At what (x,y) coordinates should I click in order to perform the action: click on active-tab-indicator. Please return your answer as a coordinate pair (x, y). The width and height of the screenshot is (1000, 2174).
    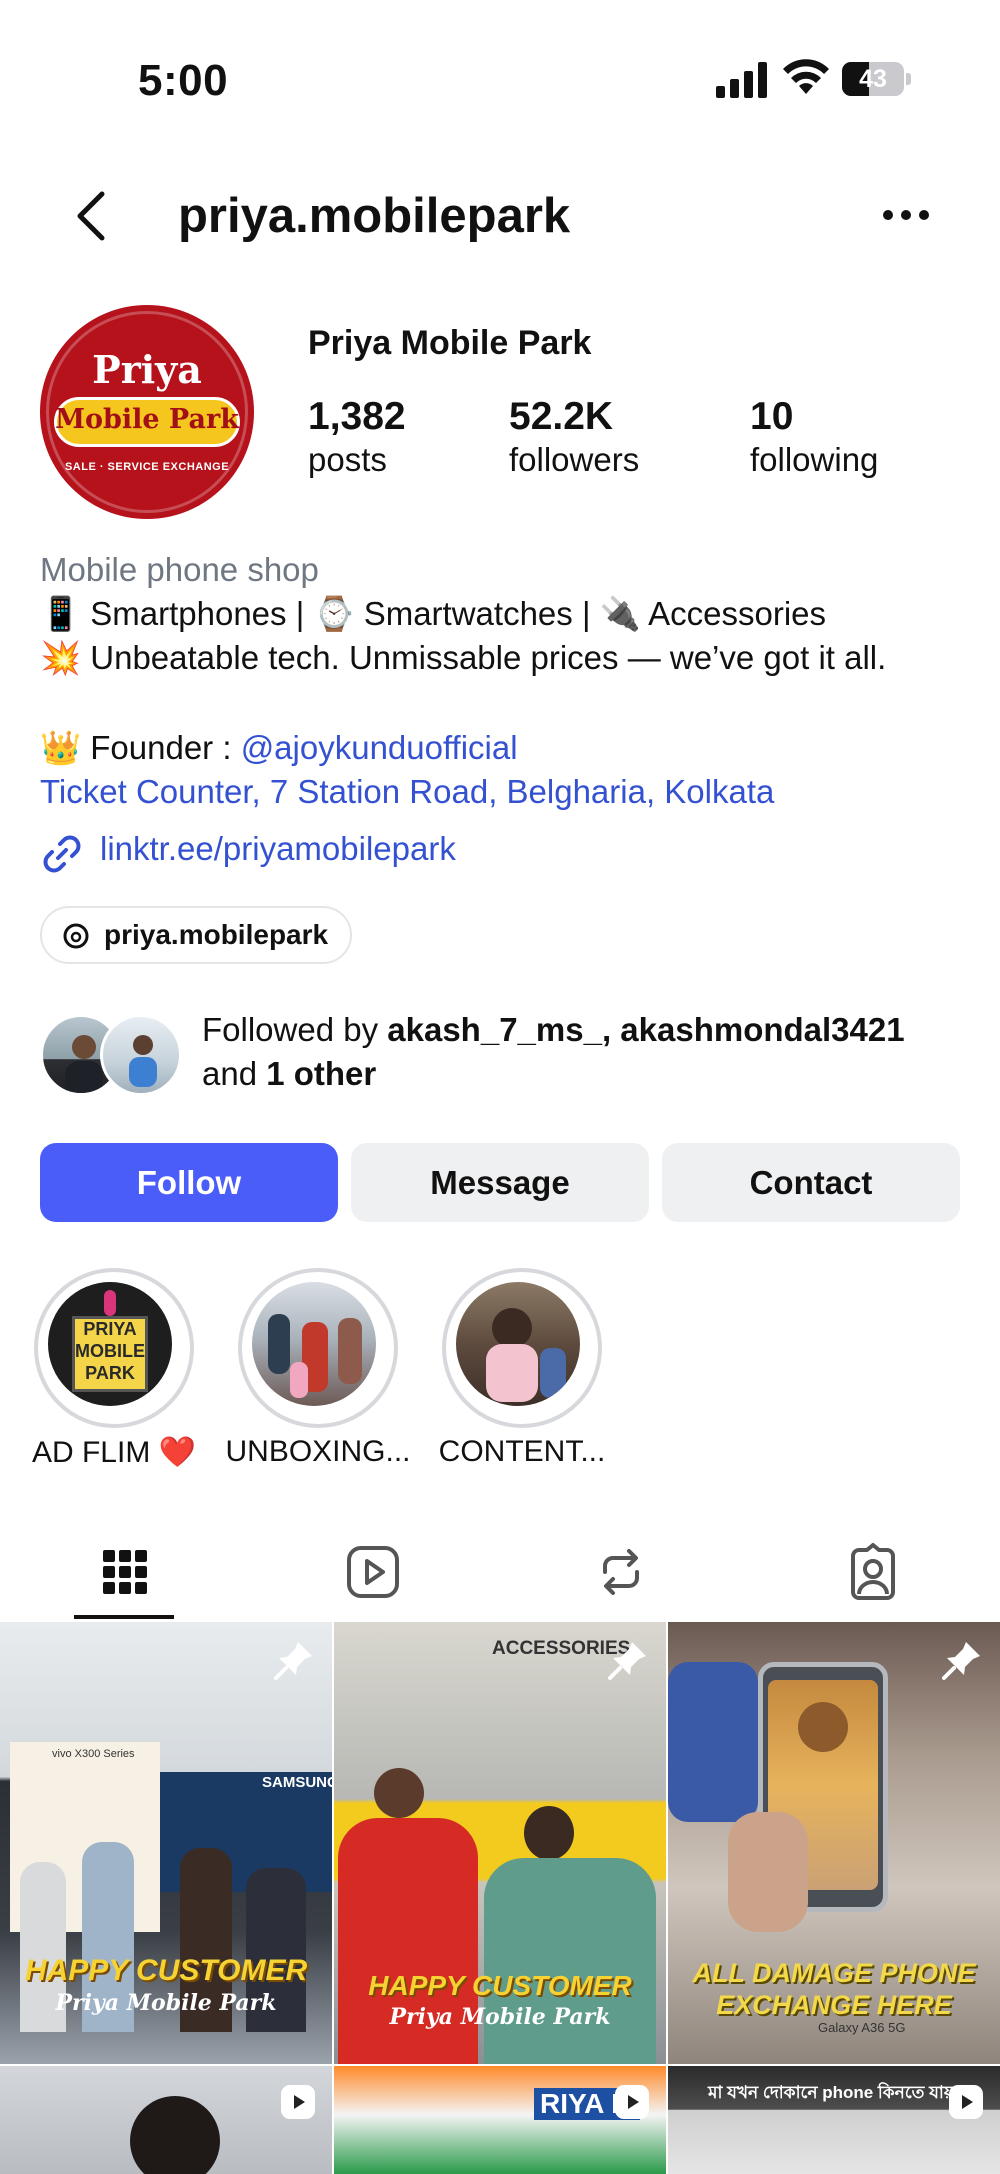
    Looking at the image, I should click on (124, 1617).